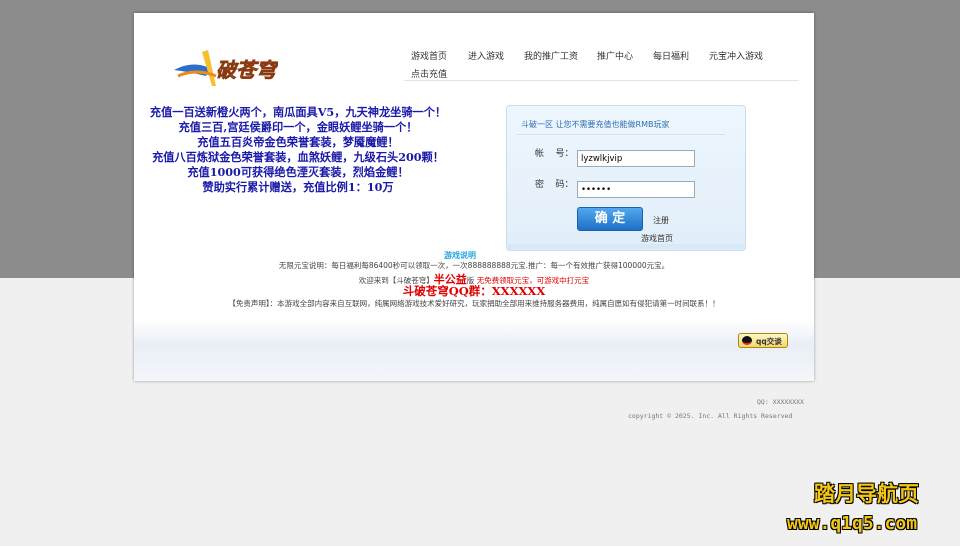  What do you see at coordinates (671, 55) in the screenshot?
I see `nav-item-daily-benefits: 每日福利` at bounding box center [671, 55].